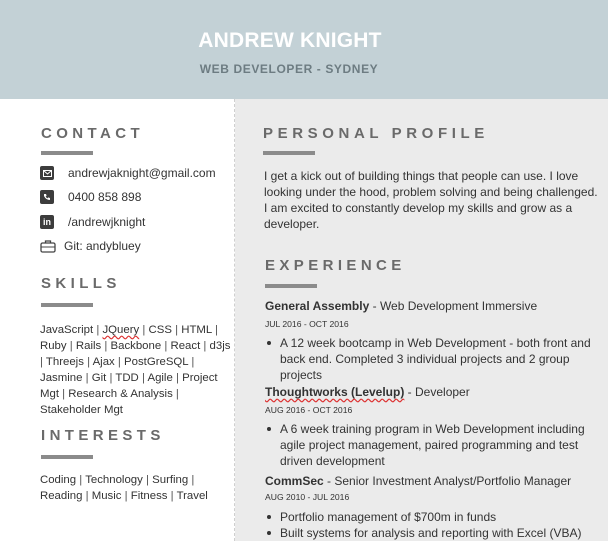 The height and width of the screenshot is (541, 608). I want to click on tag-item: JavaScript, so click(67, 330).